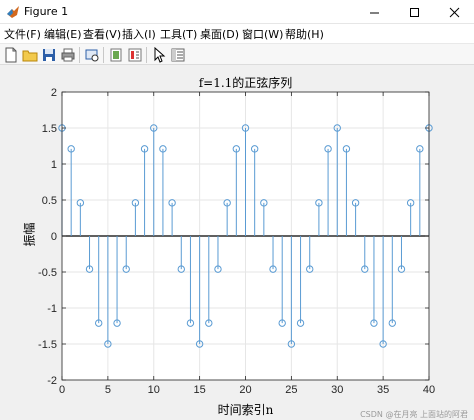  I want to click on minimize-button, so click(374, 12).